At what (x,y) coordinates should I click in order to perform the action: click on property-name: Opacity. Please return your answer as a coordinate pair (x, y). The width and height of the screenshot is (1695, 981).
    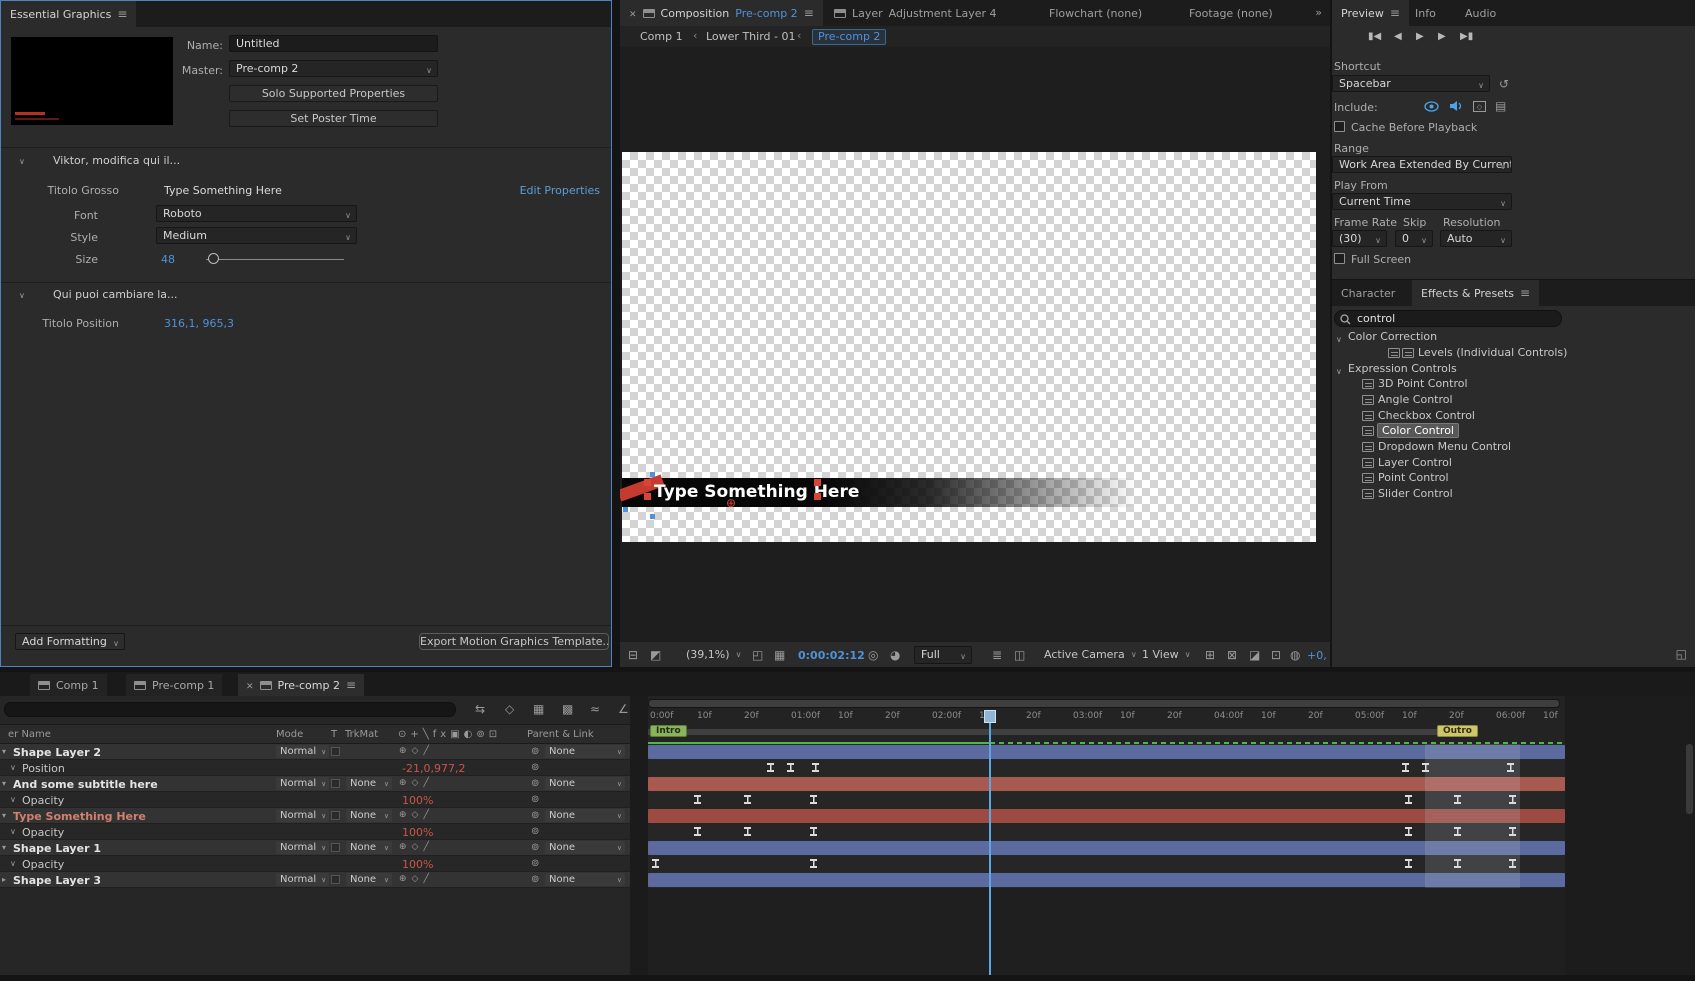
    Looking at the image, I should click on (43, 800).